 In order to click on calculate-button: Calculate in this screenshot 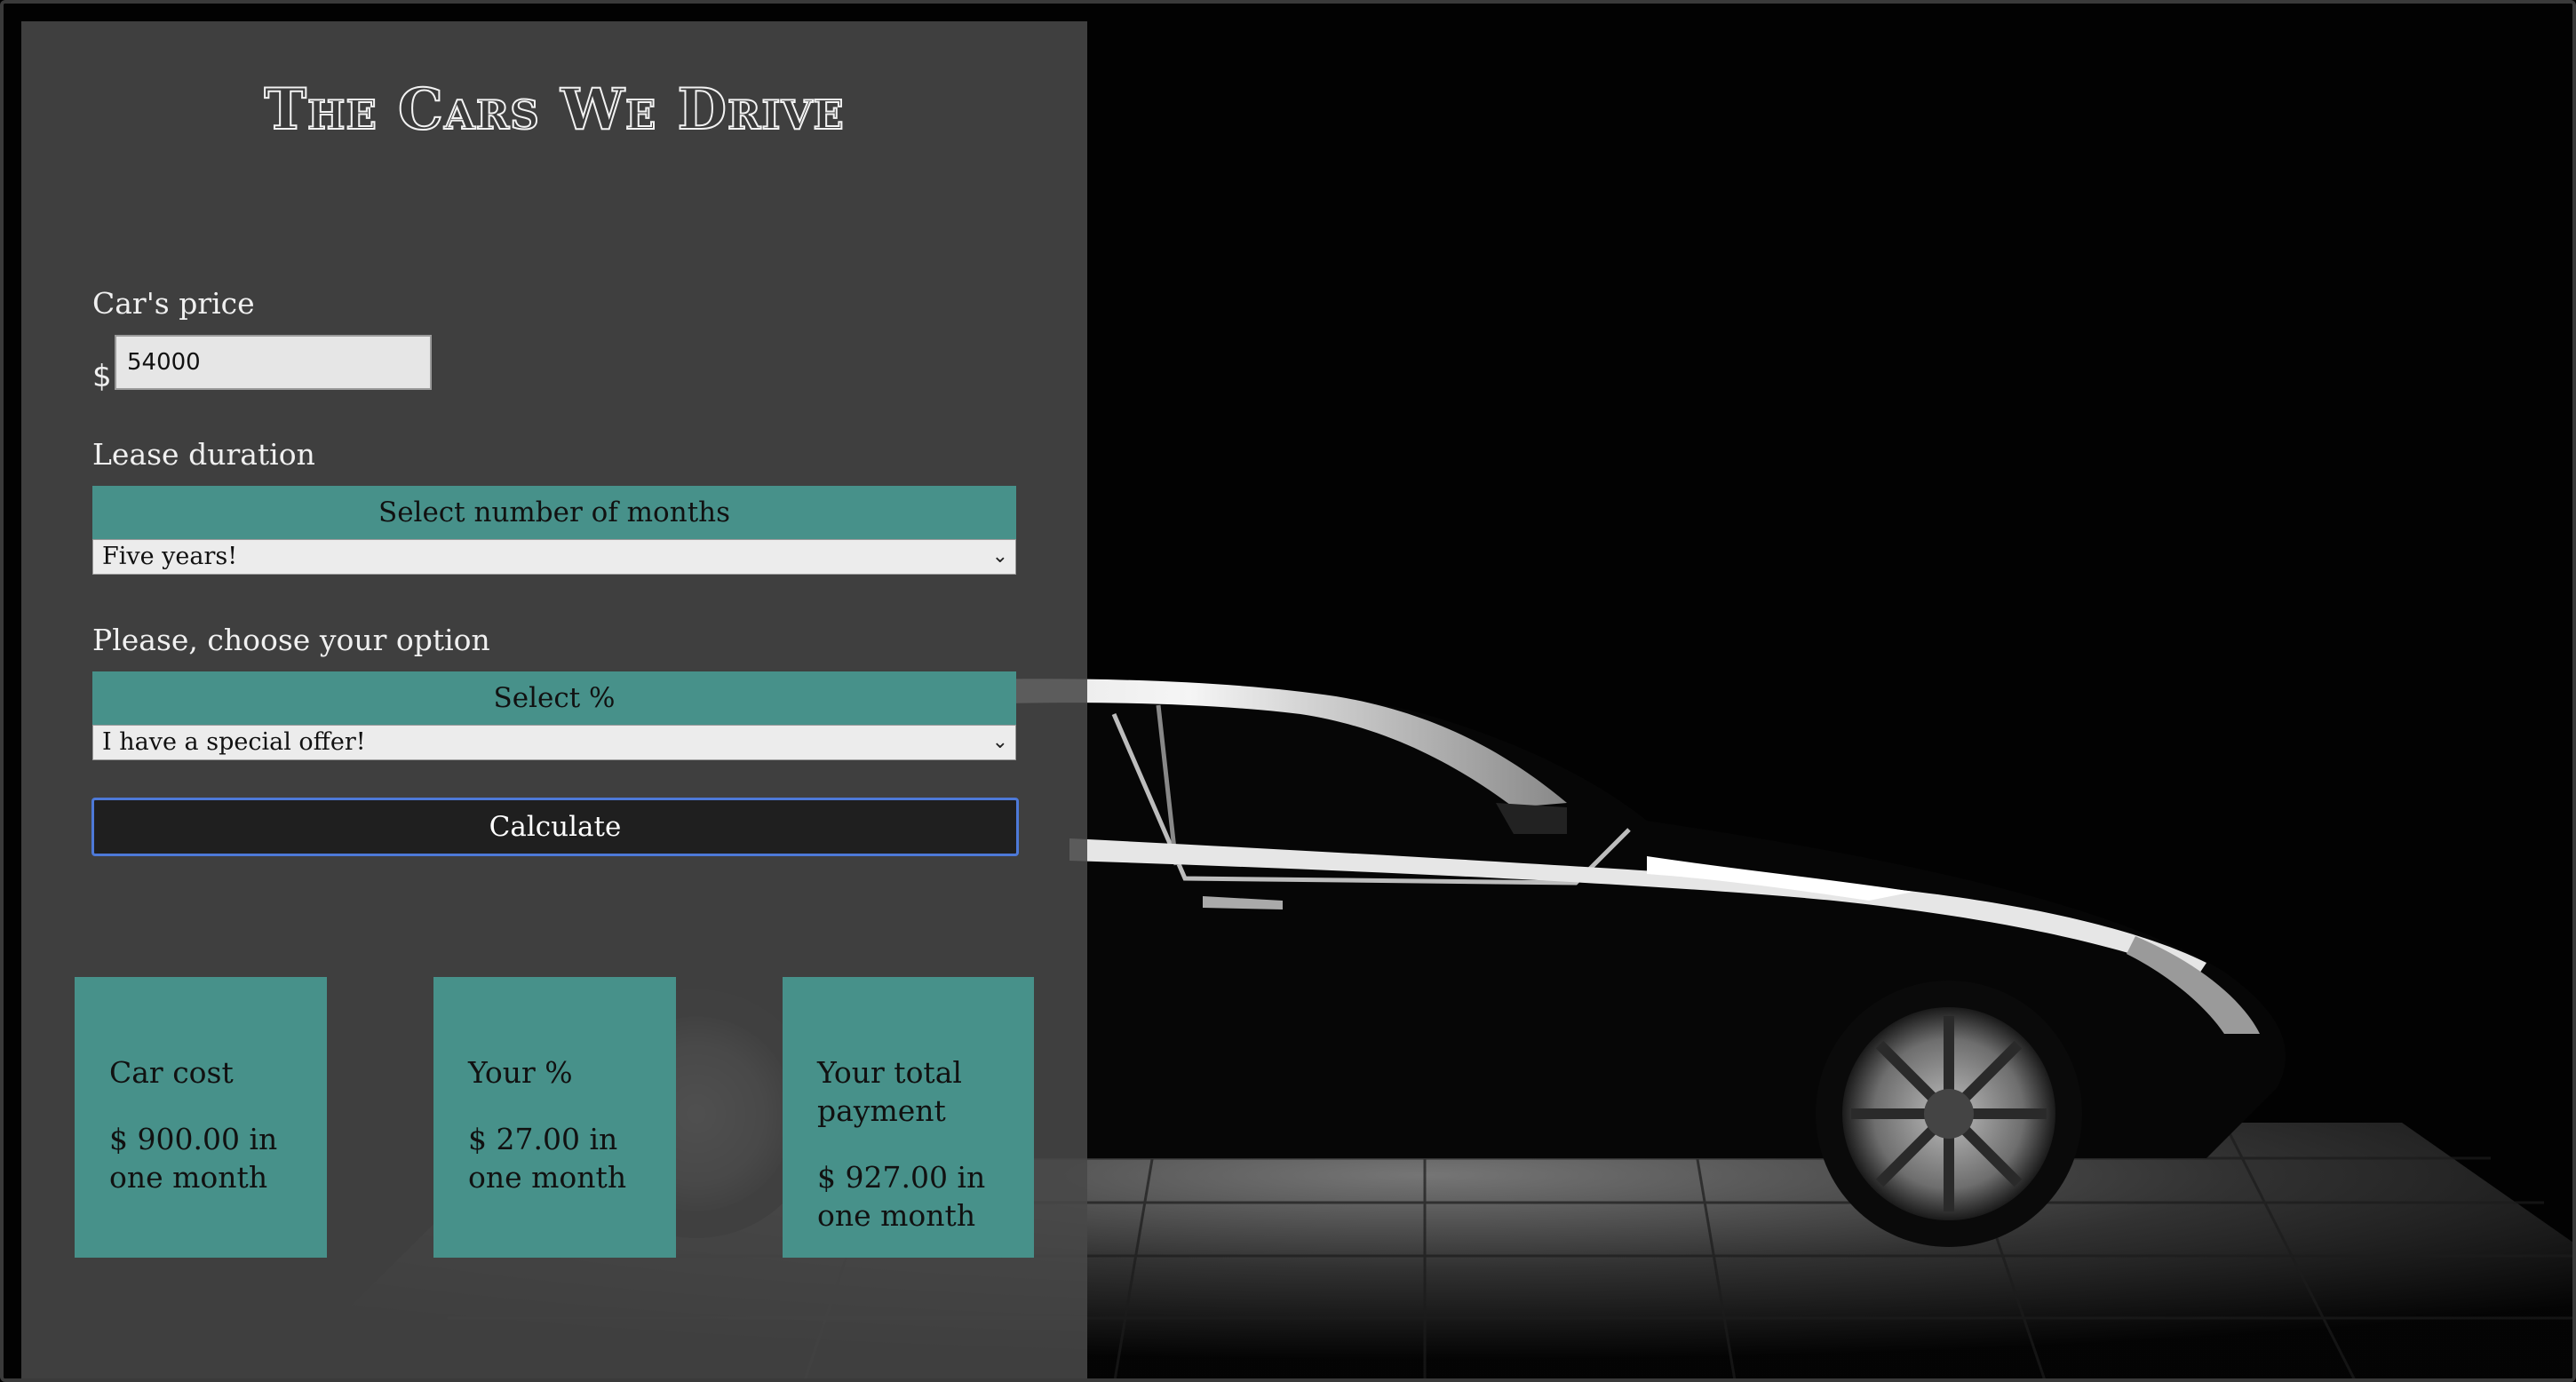, I will do `click(555, 827)`.